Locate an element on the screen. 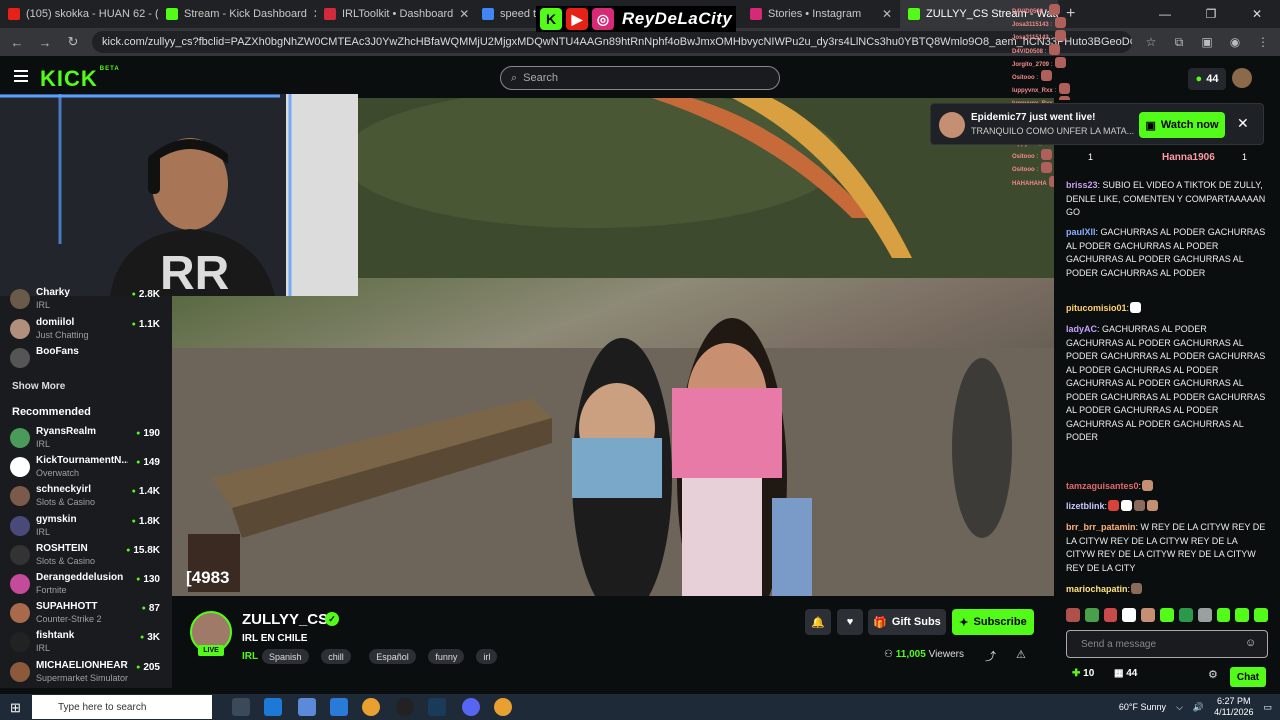 This screenshot has height=720, width=1280. pinned-user: Hanna1906 is located at coordinates (1188, 157).